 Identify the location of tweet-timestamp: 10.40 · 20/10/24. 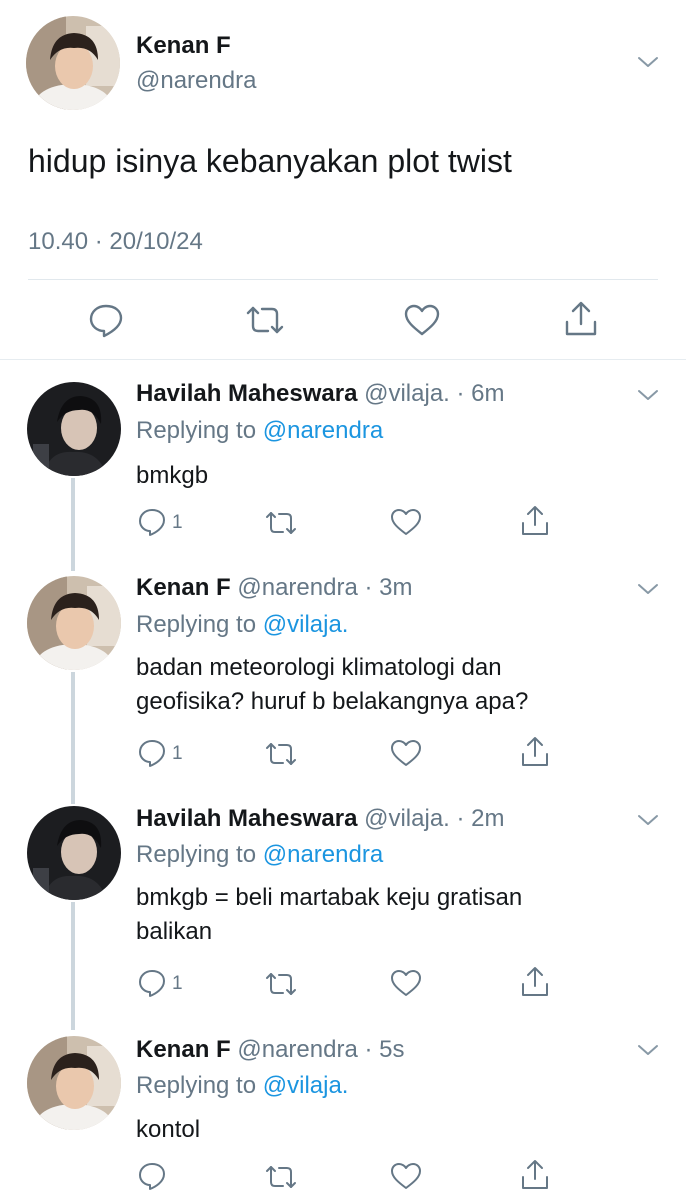
(115, 242).